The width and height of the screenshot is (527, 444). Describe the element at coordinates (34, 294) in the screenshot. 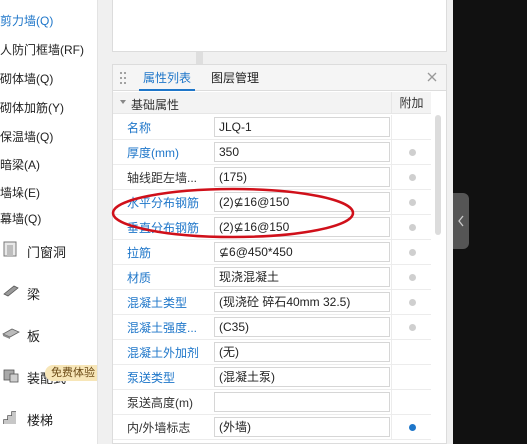

I see `category-label: 梁` at that location.